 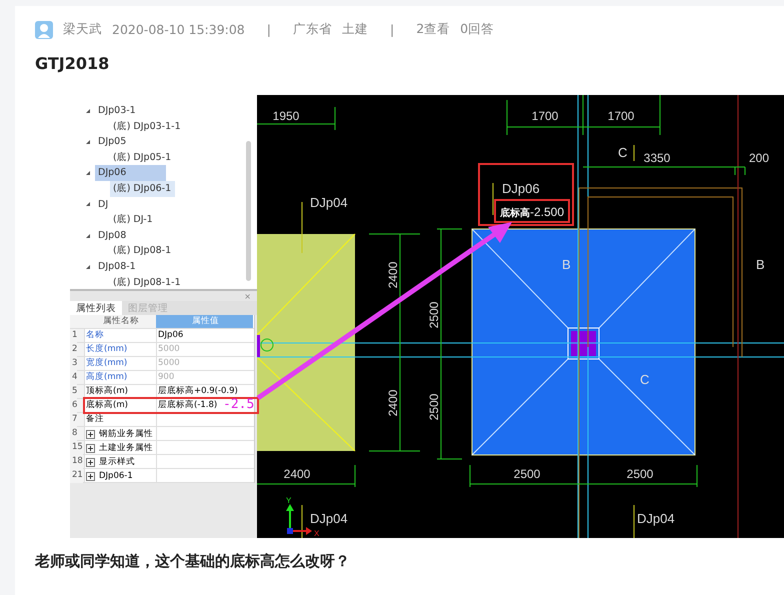 I want to click on axis-label: Y, so click(x=289, y=500).